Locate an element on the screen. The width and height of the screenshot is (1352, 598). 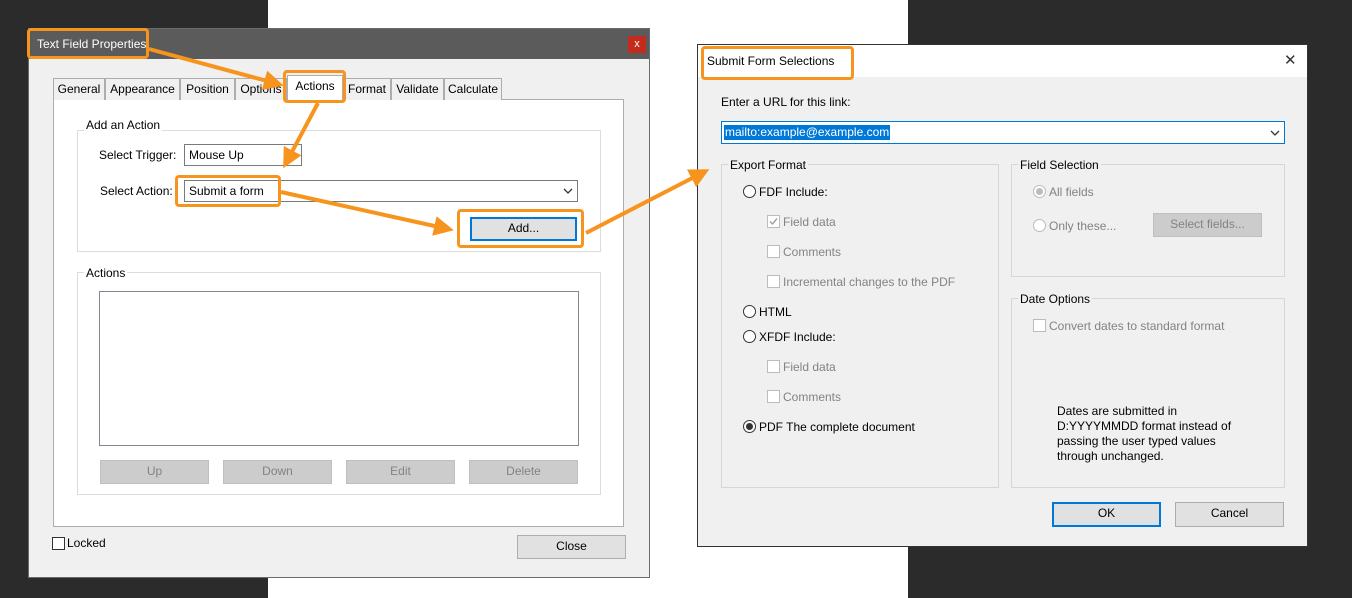
xfdf-radio is located at coordinates (749, 336).